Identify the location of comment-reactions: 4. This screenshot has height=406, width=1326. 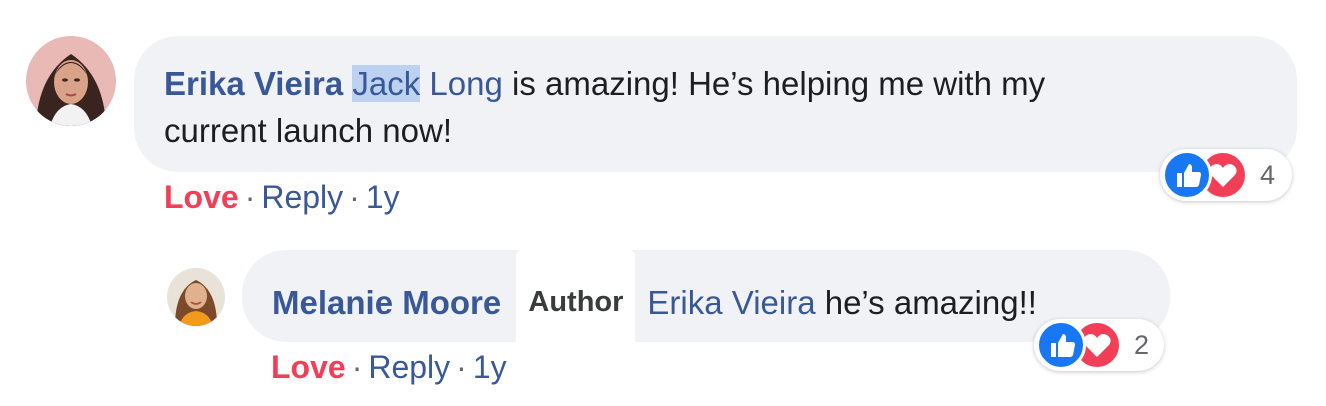
(1226, 175).